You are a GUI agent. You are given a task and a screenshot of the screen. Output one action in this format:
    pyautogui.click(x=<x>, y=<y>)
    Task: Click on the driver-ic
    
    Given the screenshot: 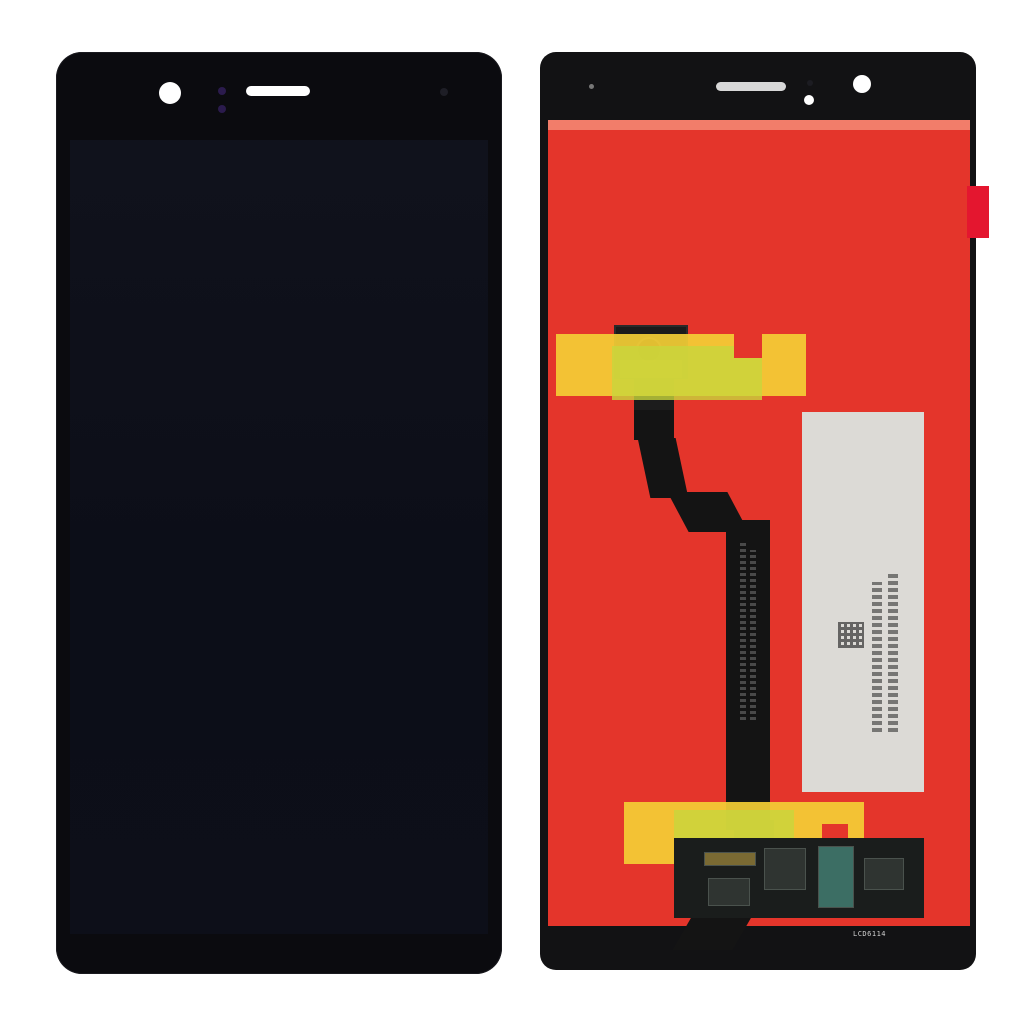 What is the action you would take?
    pyautogui.click(x=785, y=869)
    